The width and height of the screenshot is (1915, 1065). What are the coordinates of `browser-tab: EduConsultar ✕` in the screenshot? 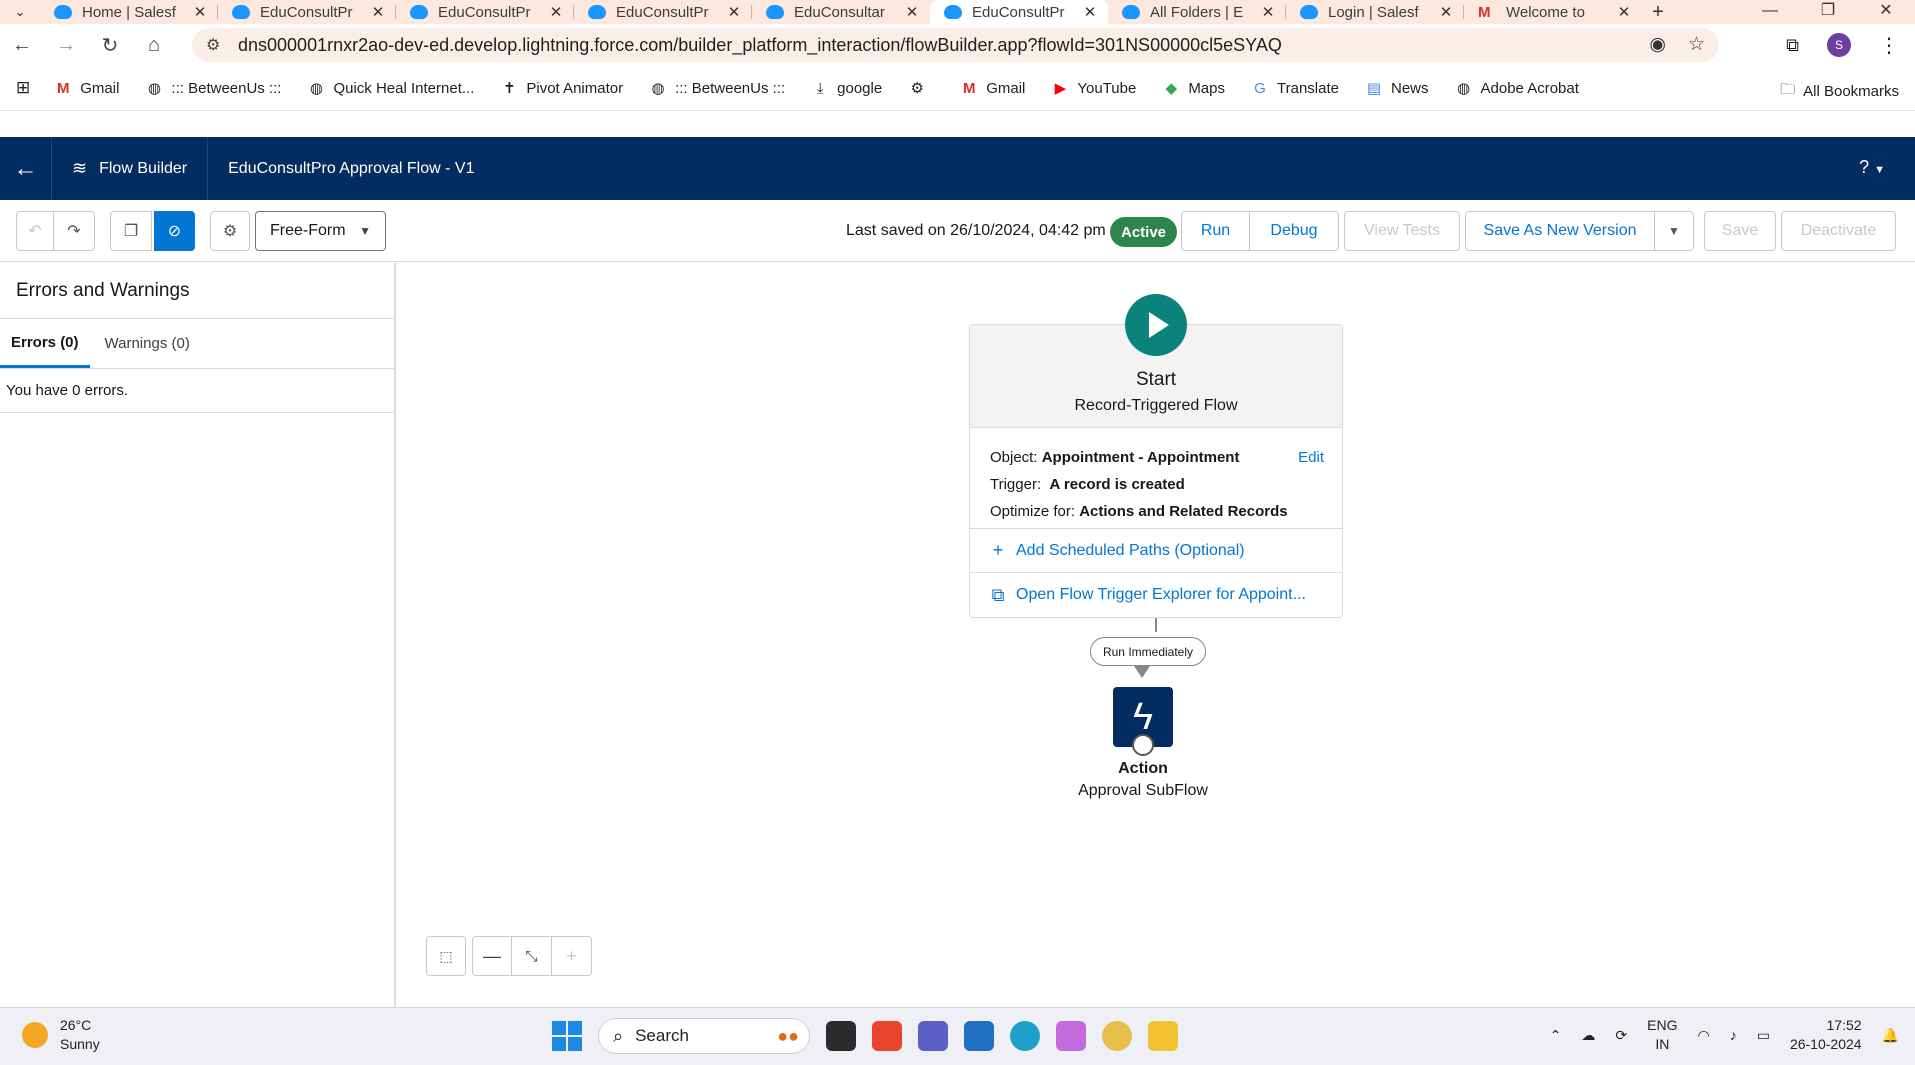 It's located at (841, 12).